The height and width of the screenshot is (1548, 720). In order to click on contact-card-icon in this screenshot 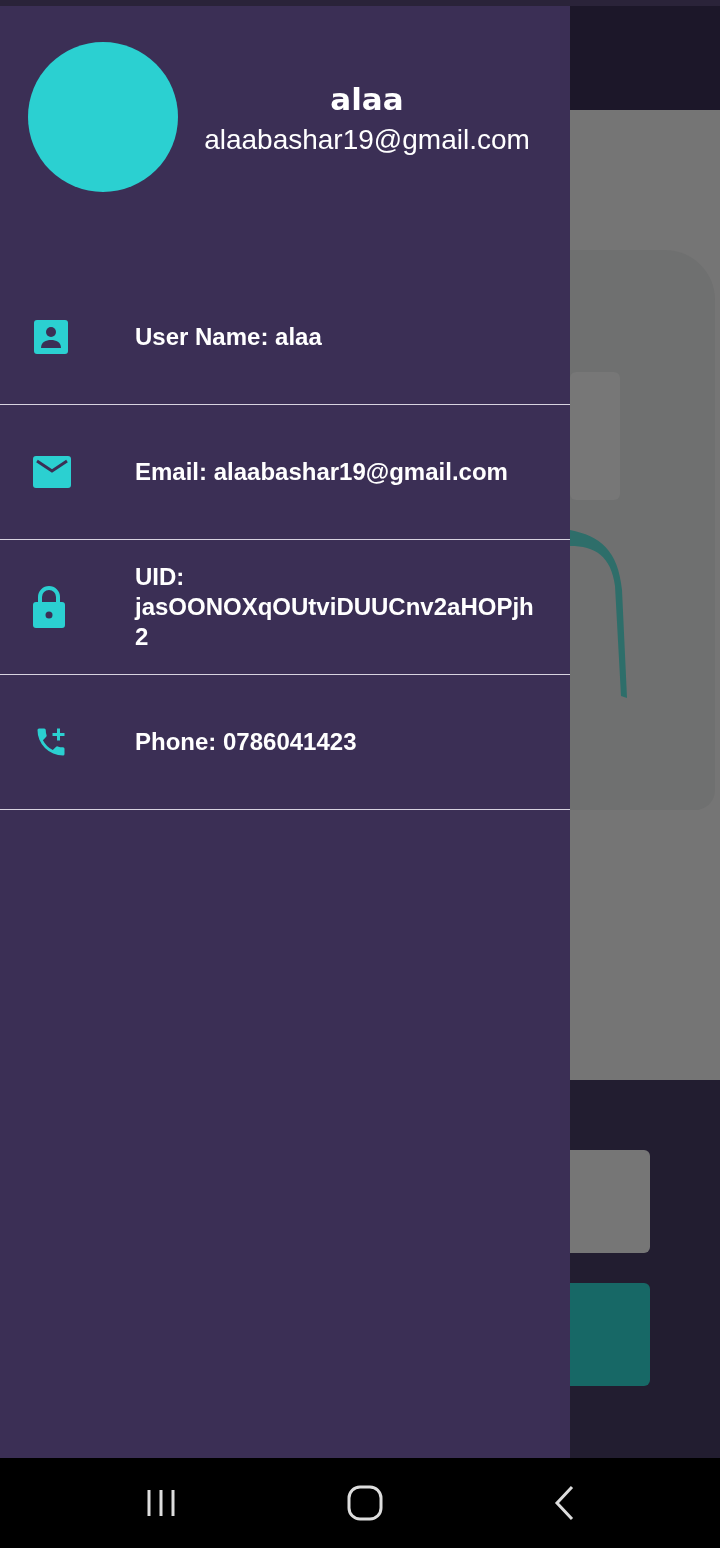, I will do `click(51, 337)`.